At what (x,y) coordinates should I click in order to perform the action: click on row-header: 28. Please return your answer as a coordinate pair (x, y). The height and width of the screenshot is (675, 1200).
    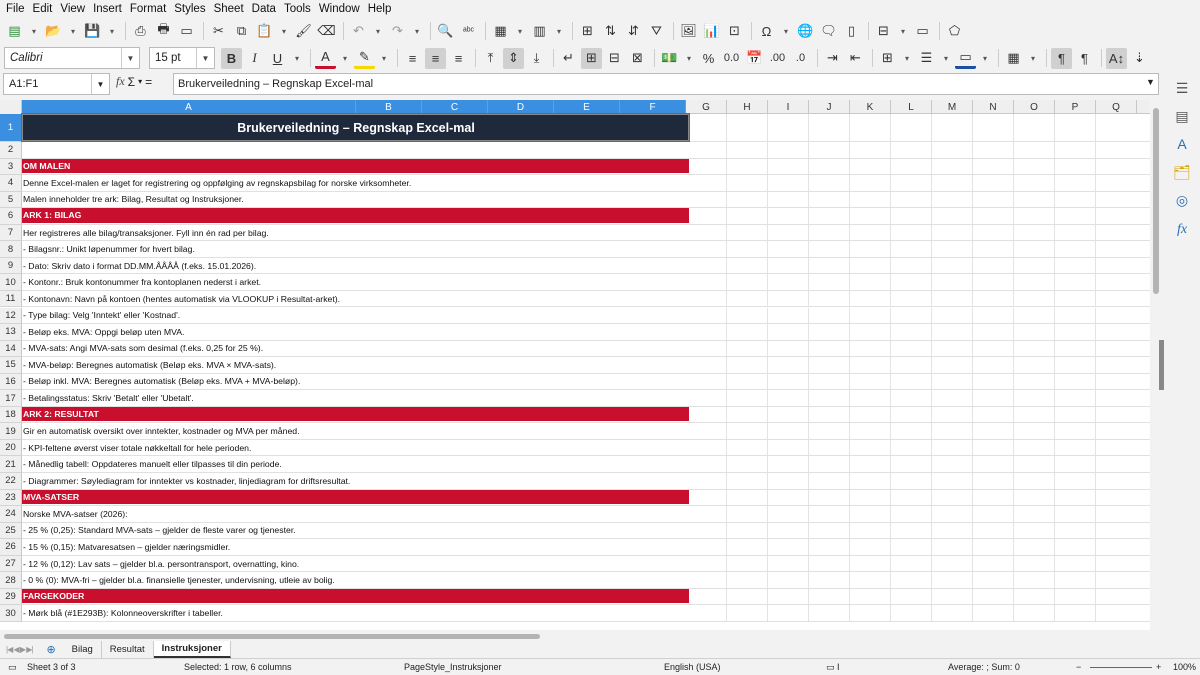
    Looking at the image, I should click on (11, 580).